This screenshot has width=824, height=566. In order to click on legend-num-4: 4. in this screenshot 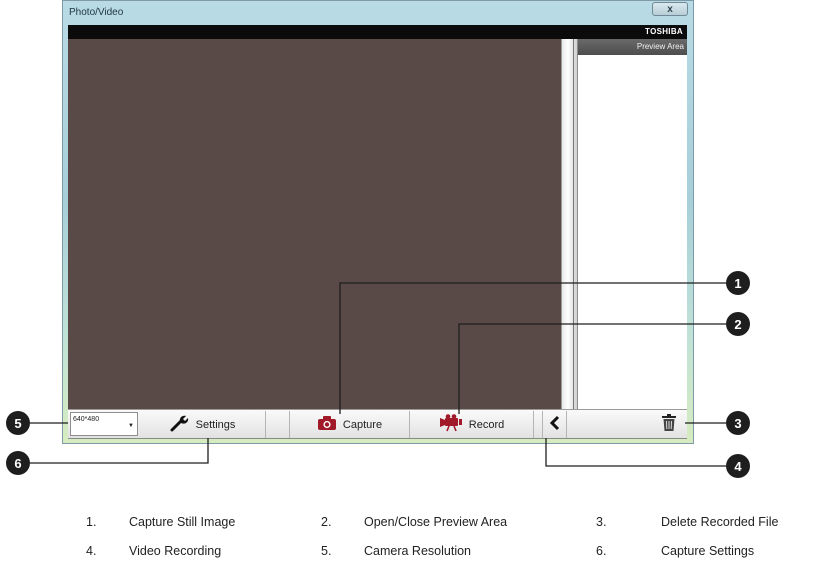, I will do `click(91, 551)`.